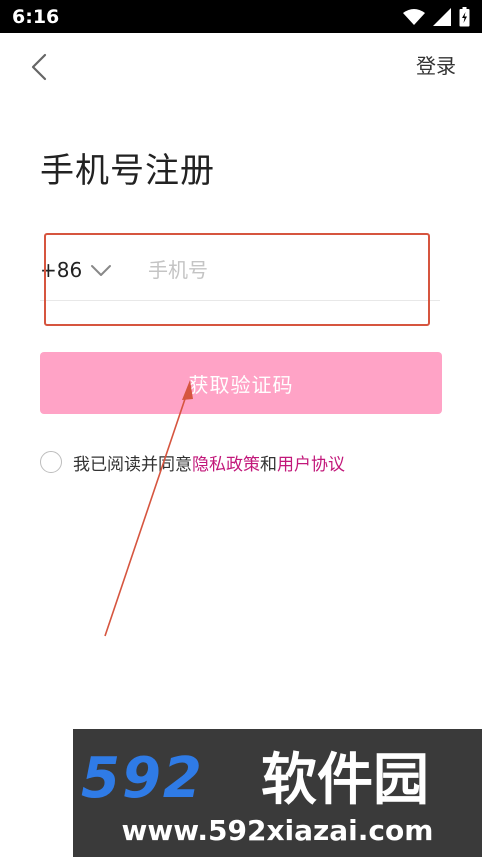 This screenshot has width=482, height=857. What do you see at coordinates (464, 17) in the screenshot?
I see `battery-icon` at bounding box center [464, 17].